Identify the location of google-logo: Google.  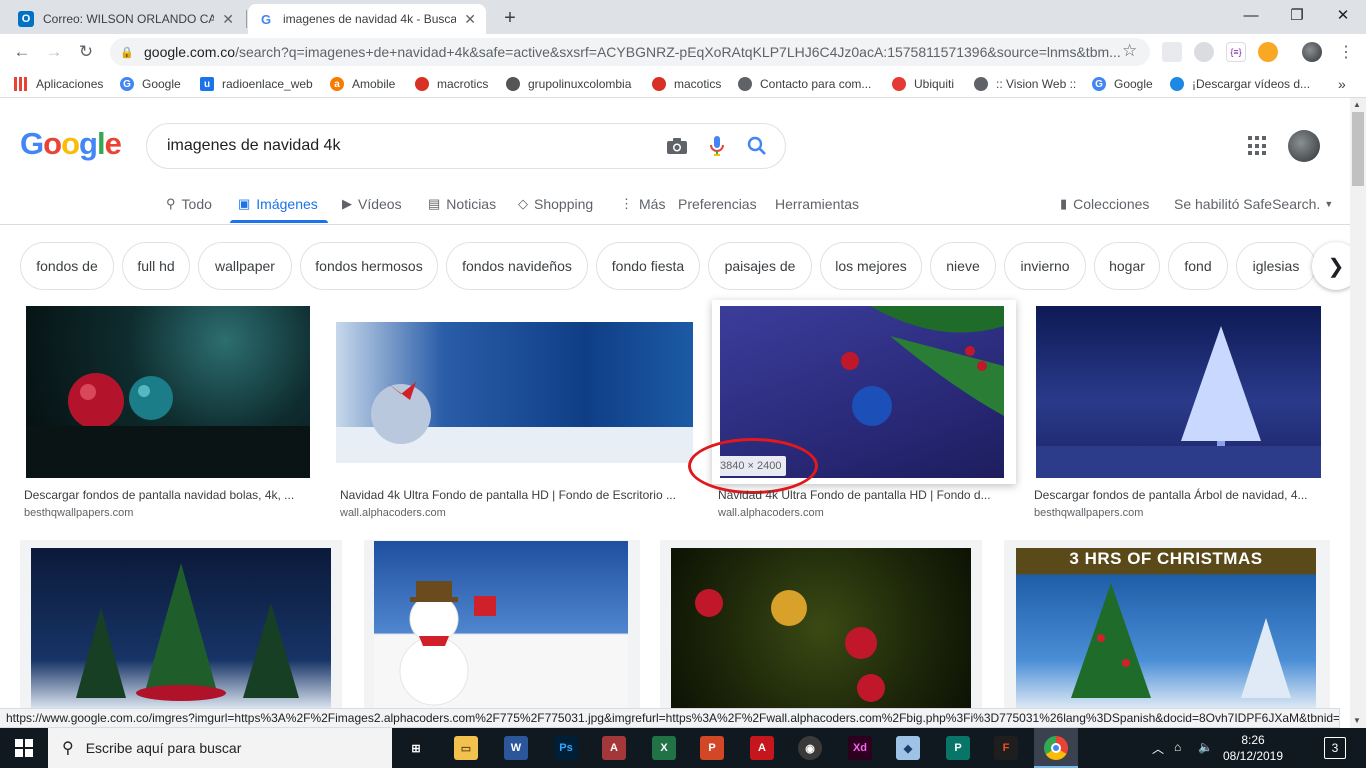
(71, 144).